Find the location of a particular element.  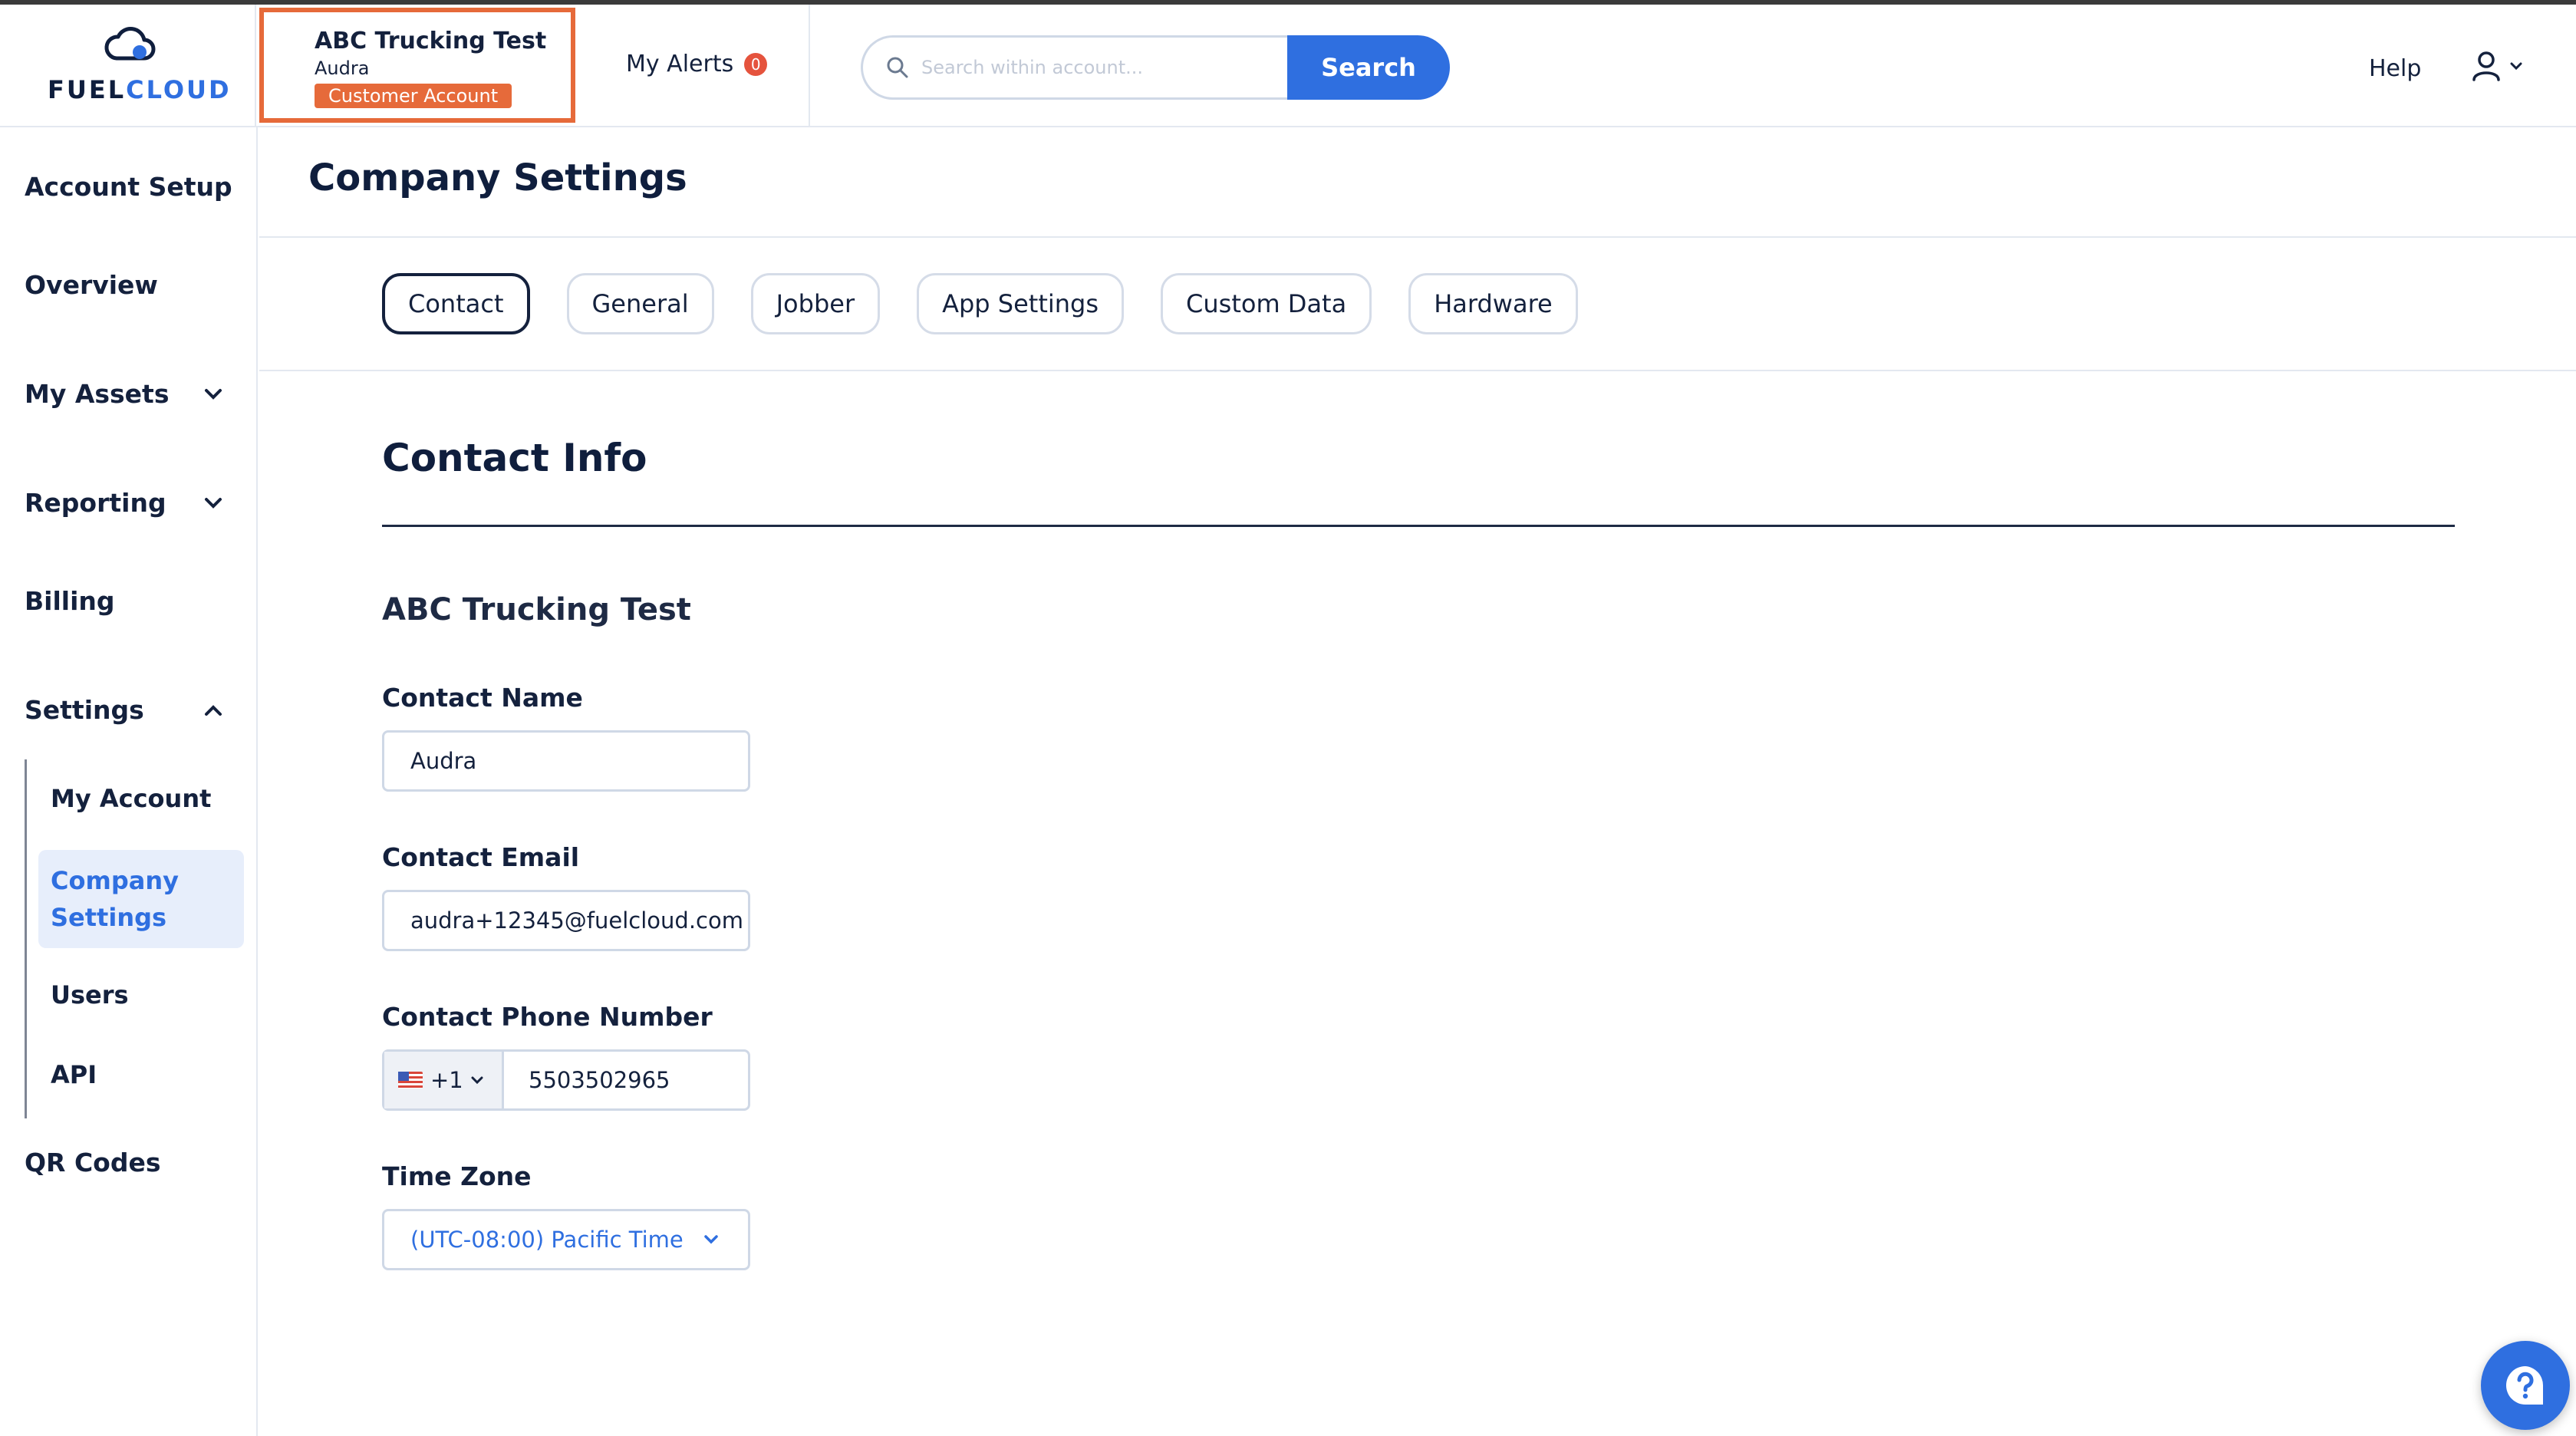

company-name: ABC Trucking Test is located at coordinates (536, 610).